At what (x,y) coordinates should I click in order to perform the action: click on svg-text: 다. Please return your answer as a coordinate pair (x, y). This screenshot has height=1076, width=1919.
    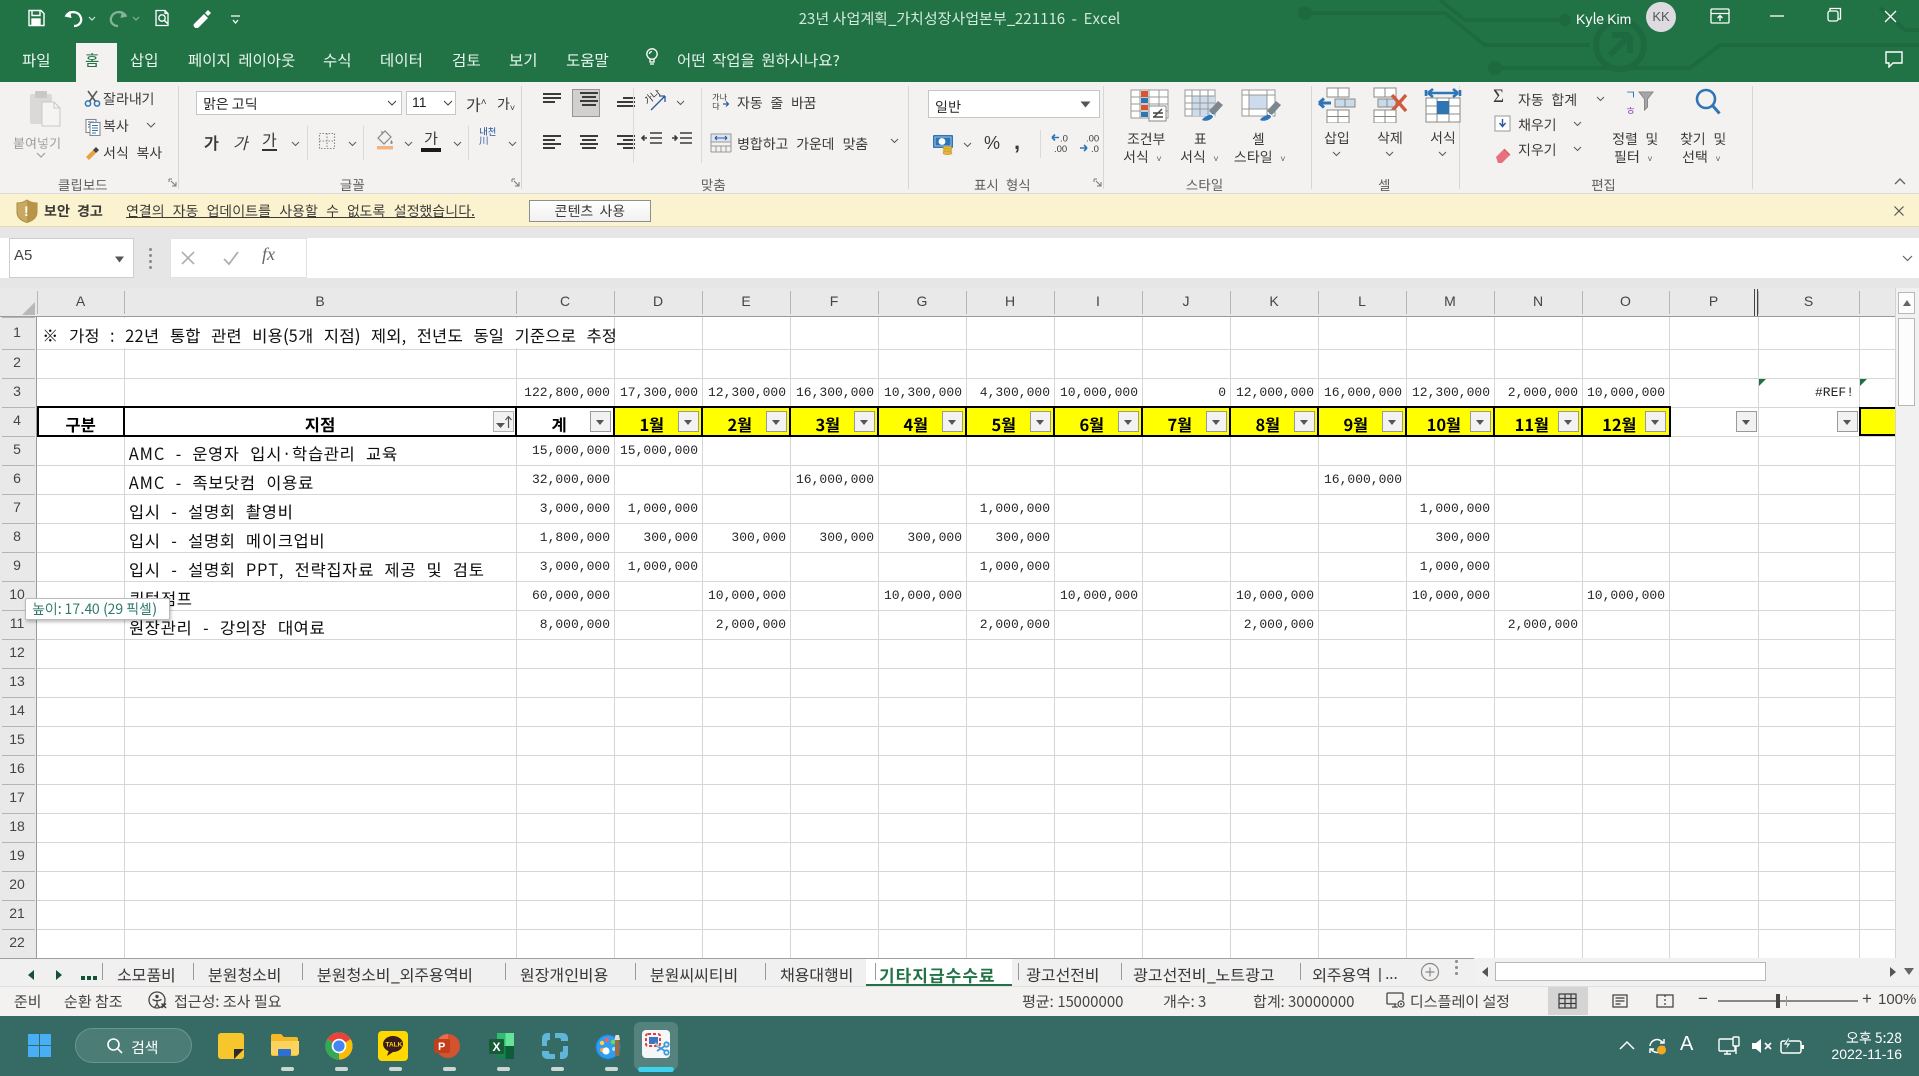
    Looking at the image, I should click on (716, 105).